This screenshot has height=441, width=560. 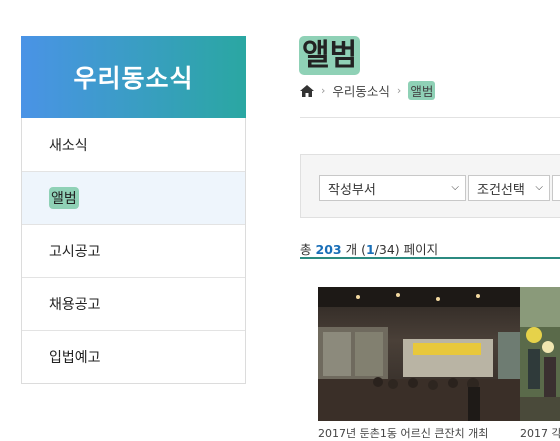 I want to click on album-caption: 2017년 둔촌1동 어르신 큰잔치 개최, so click(x=424, y=433).